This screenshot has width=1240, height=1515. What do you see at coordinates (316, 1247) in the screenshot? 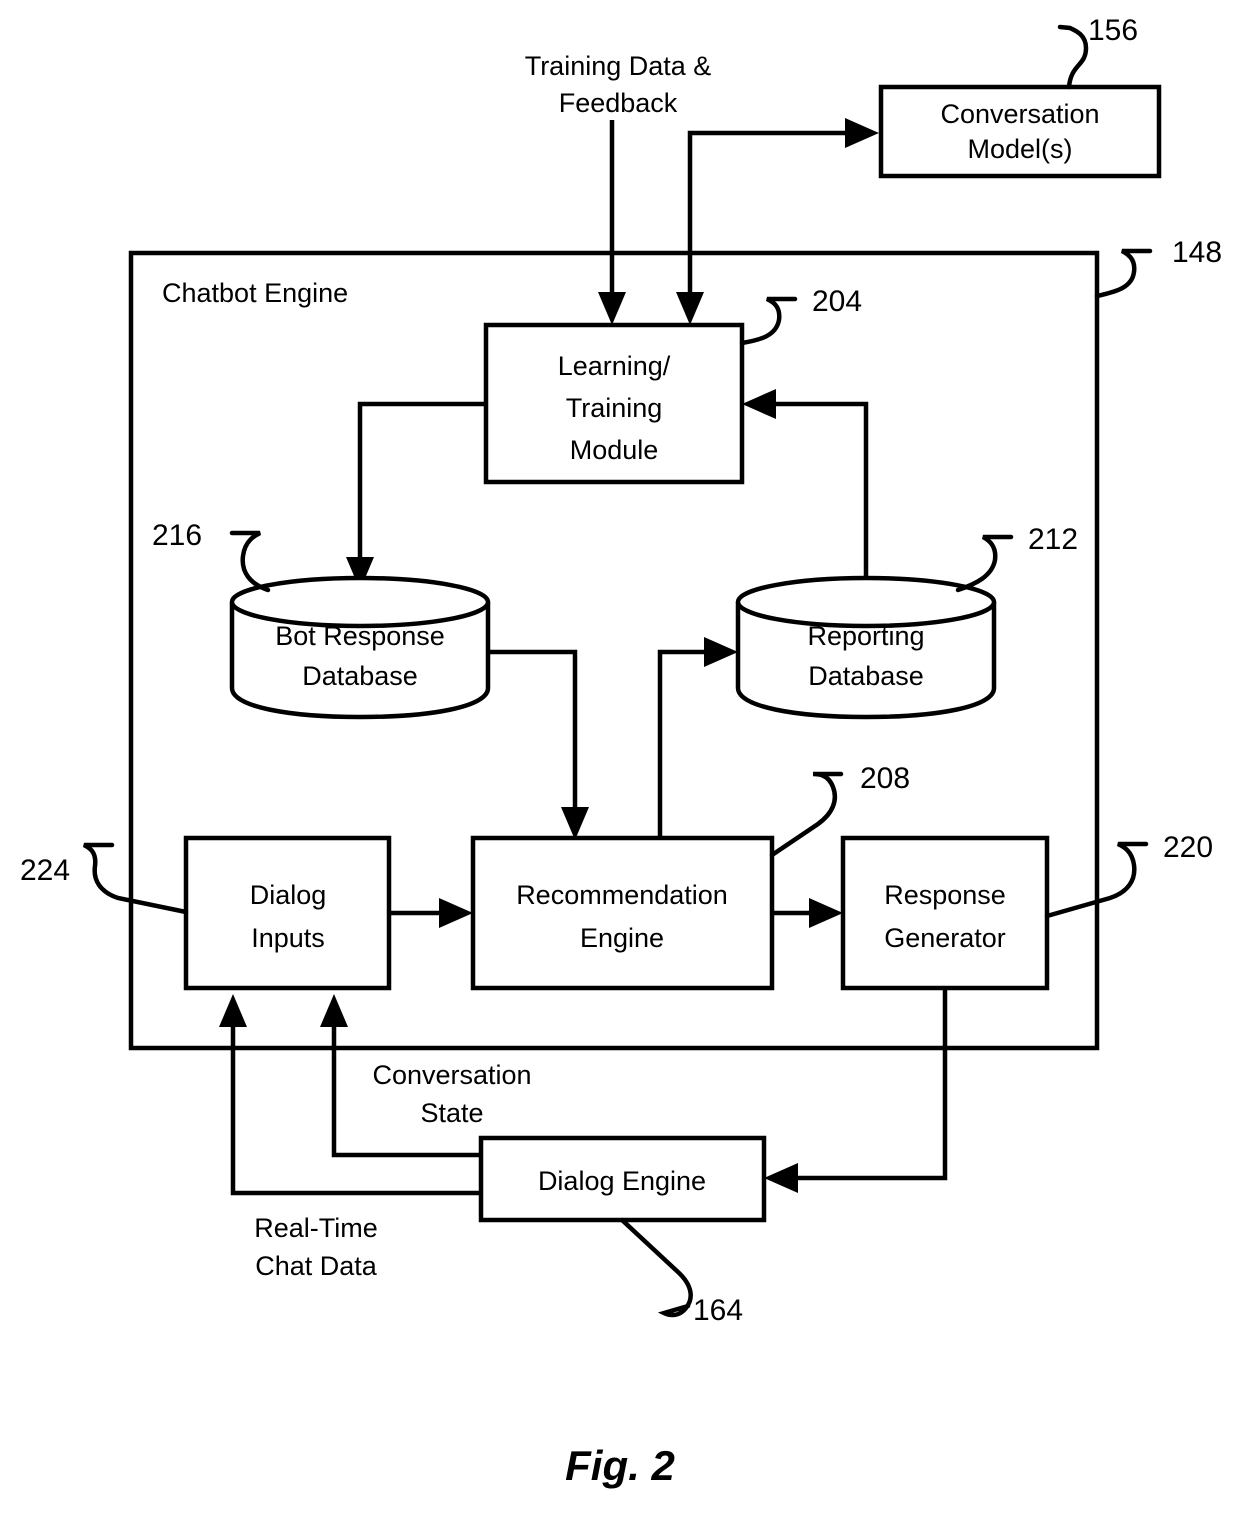
I see `flow-label-real-time-chat-data: Real-Time Chat Data` at bounding box center [316, 1247].